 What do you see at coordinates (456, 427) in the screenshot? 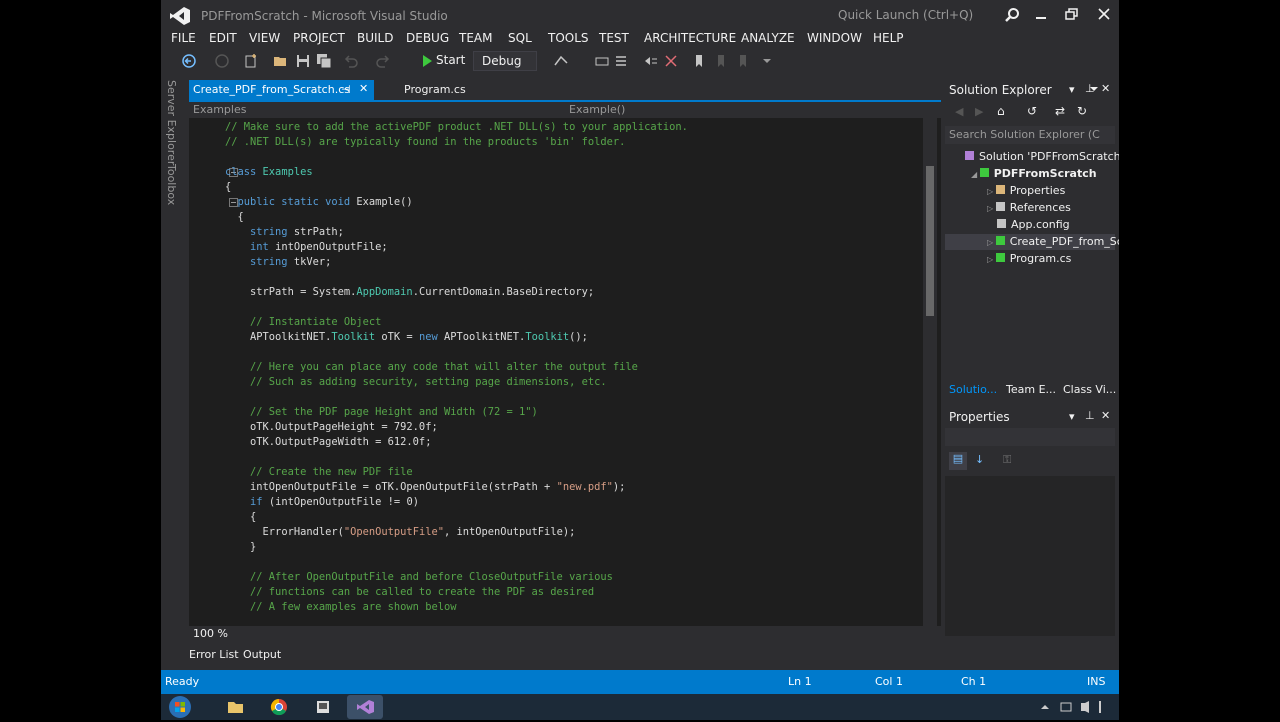
I see `code-line: oTK.OutputPageHeight = 792.0f;` at bounding box center [456, 427].